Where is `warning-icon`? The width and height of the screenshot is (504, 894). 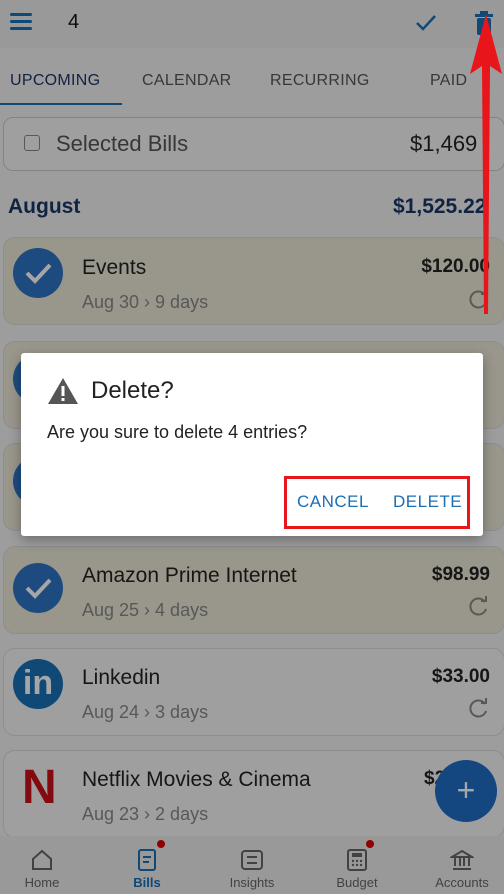 warning-icon is located at coordinates (63, 391).